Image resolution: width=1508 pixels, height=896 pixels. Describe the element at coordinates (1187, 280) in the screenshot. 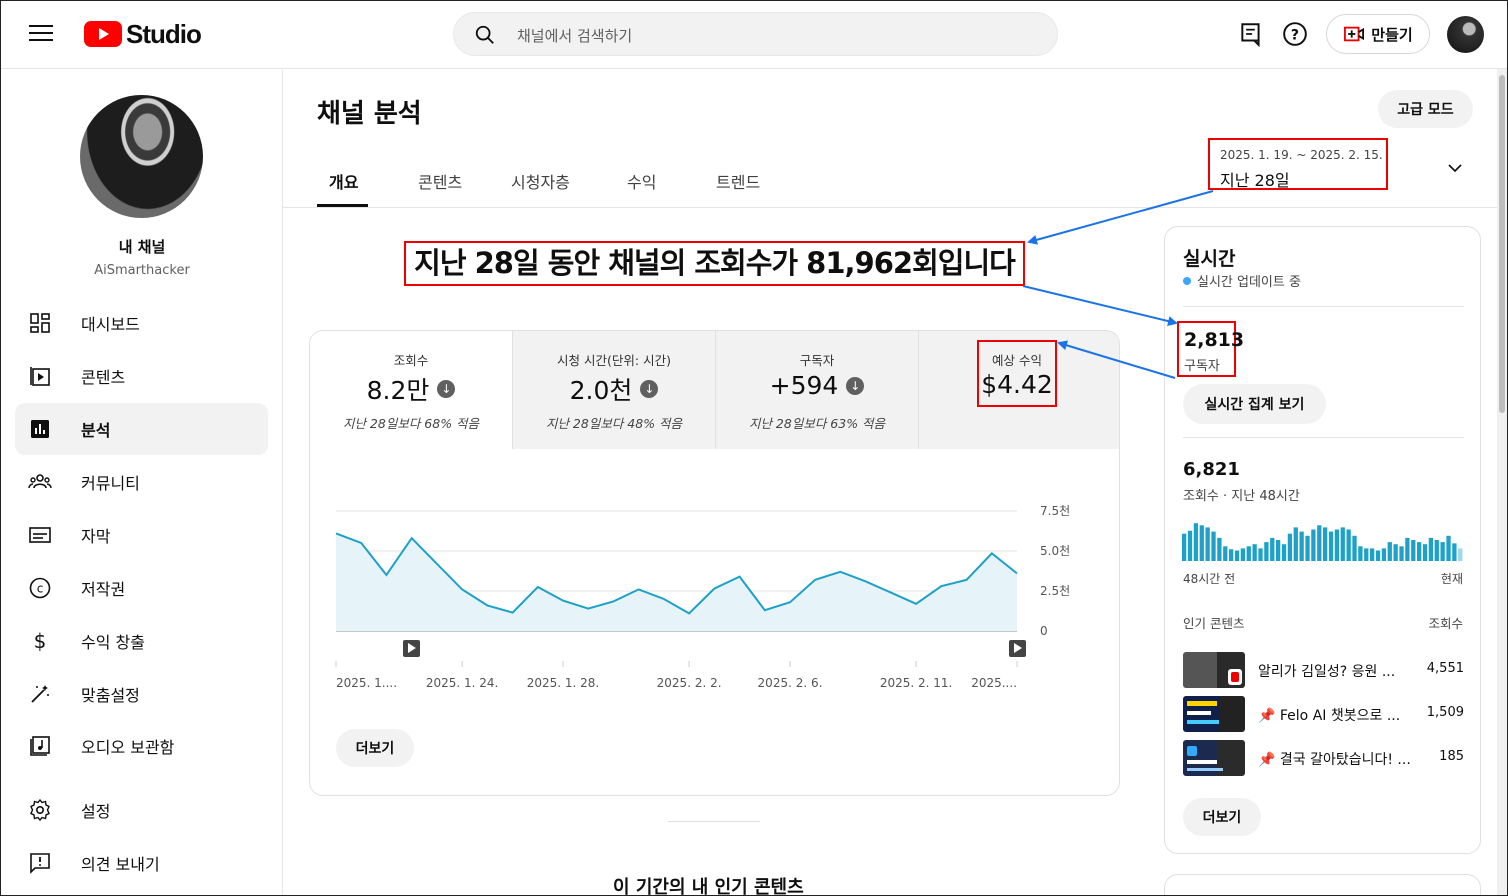

I see `live-dot-icon` at that location.